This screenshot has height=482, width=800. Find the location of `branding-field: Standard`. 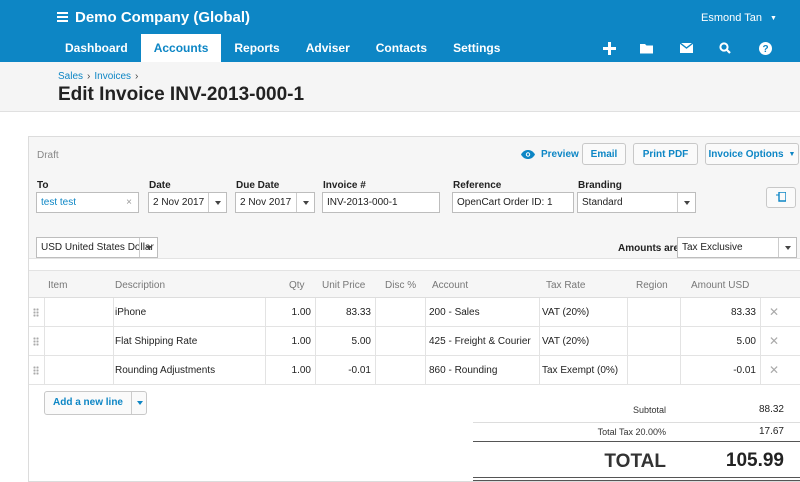

branding-field: Standard is located at coordinates (636, 202).